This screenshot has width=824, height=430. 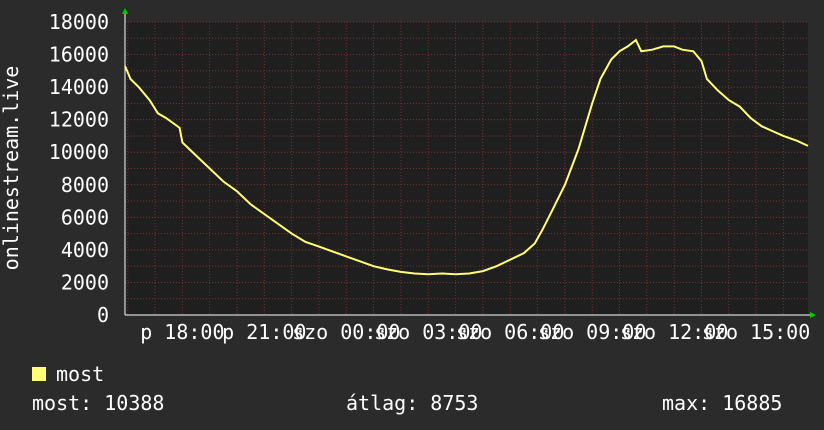 What do you see at coordinates (11, 168) in the screenshot?
I see `y-axis-label: onlinestream.live` at bounding box center [11, 168].